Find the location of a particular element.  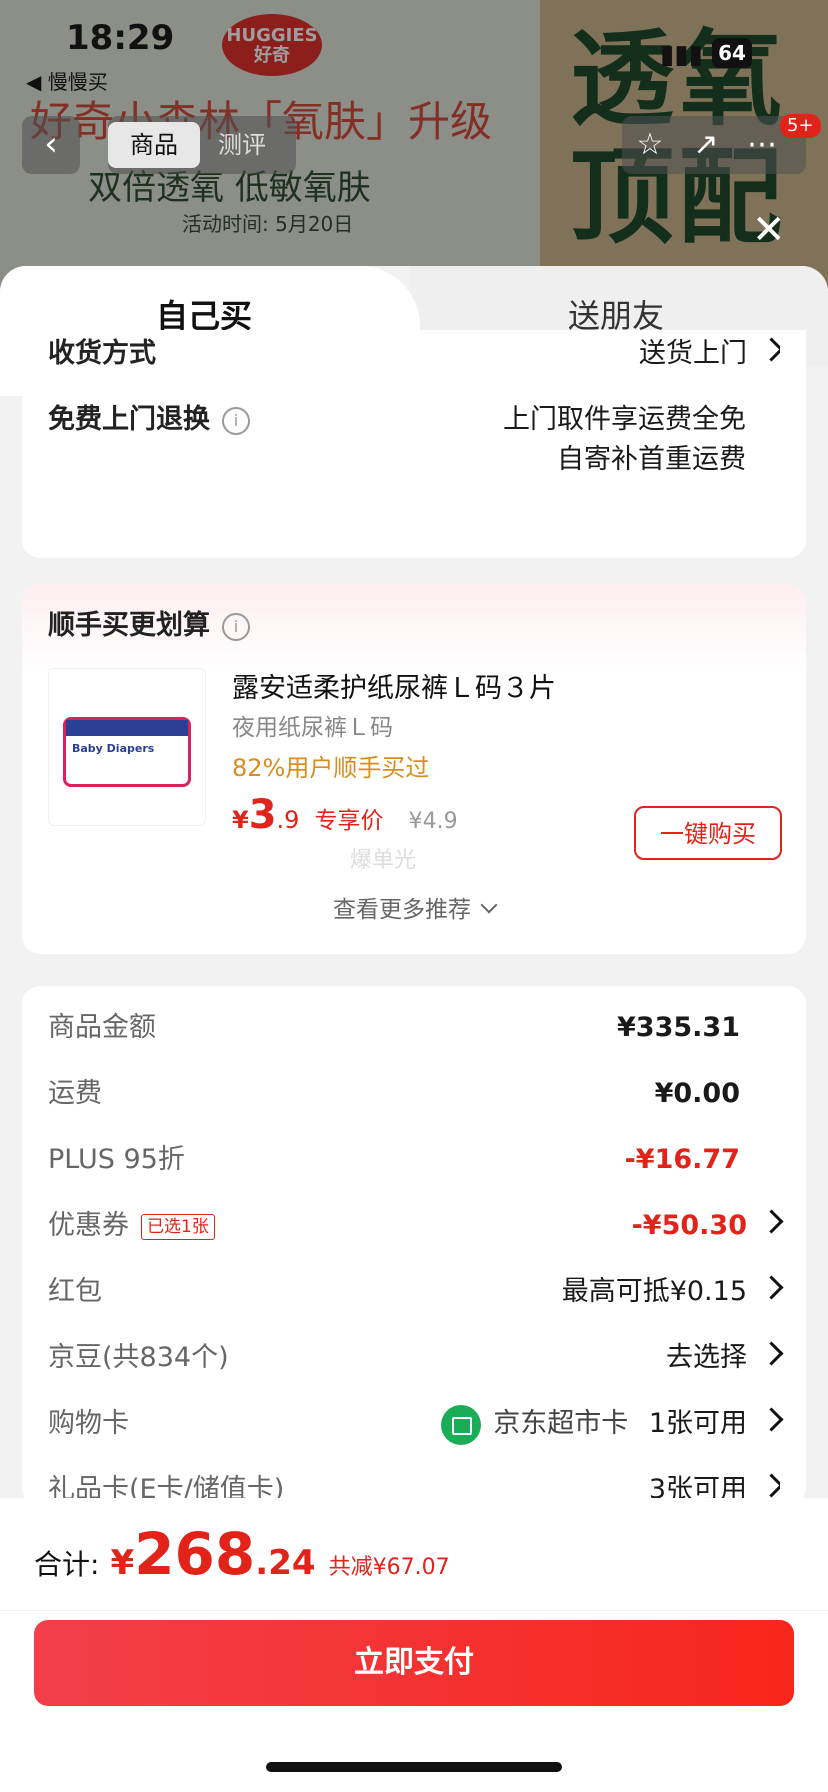

addon-price-int: 3 is located at coordinates (262, 815).